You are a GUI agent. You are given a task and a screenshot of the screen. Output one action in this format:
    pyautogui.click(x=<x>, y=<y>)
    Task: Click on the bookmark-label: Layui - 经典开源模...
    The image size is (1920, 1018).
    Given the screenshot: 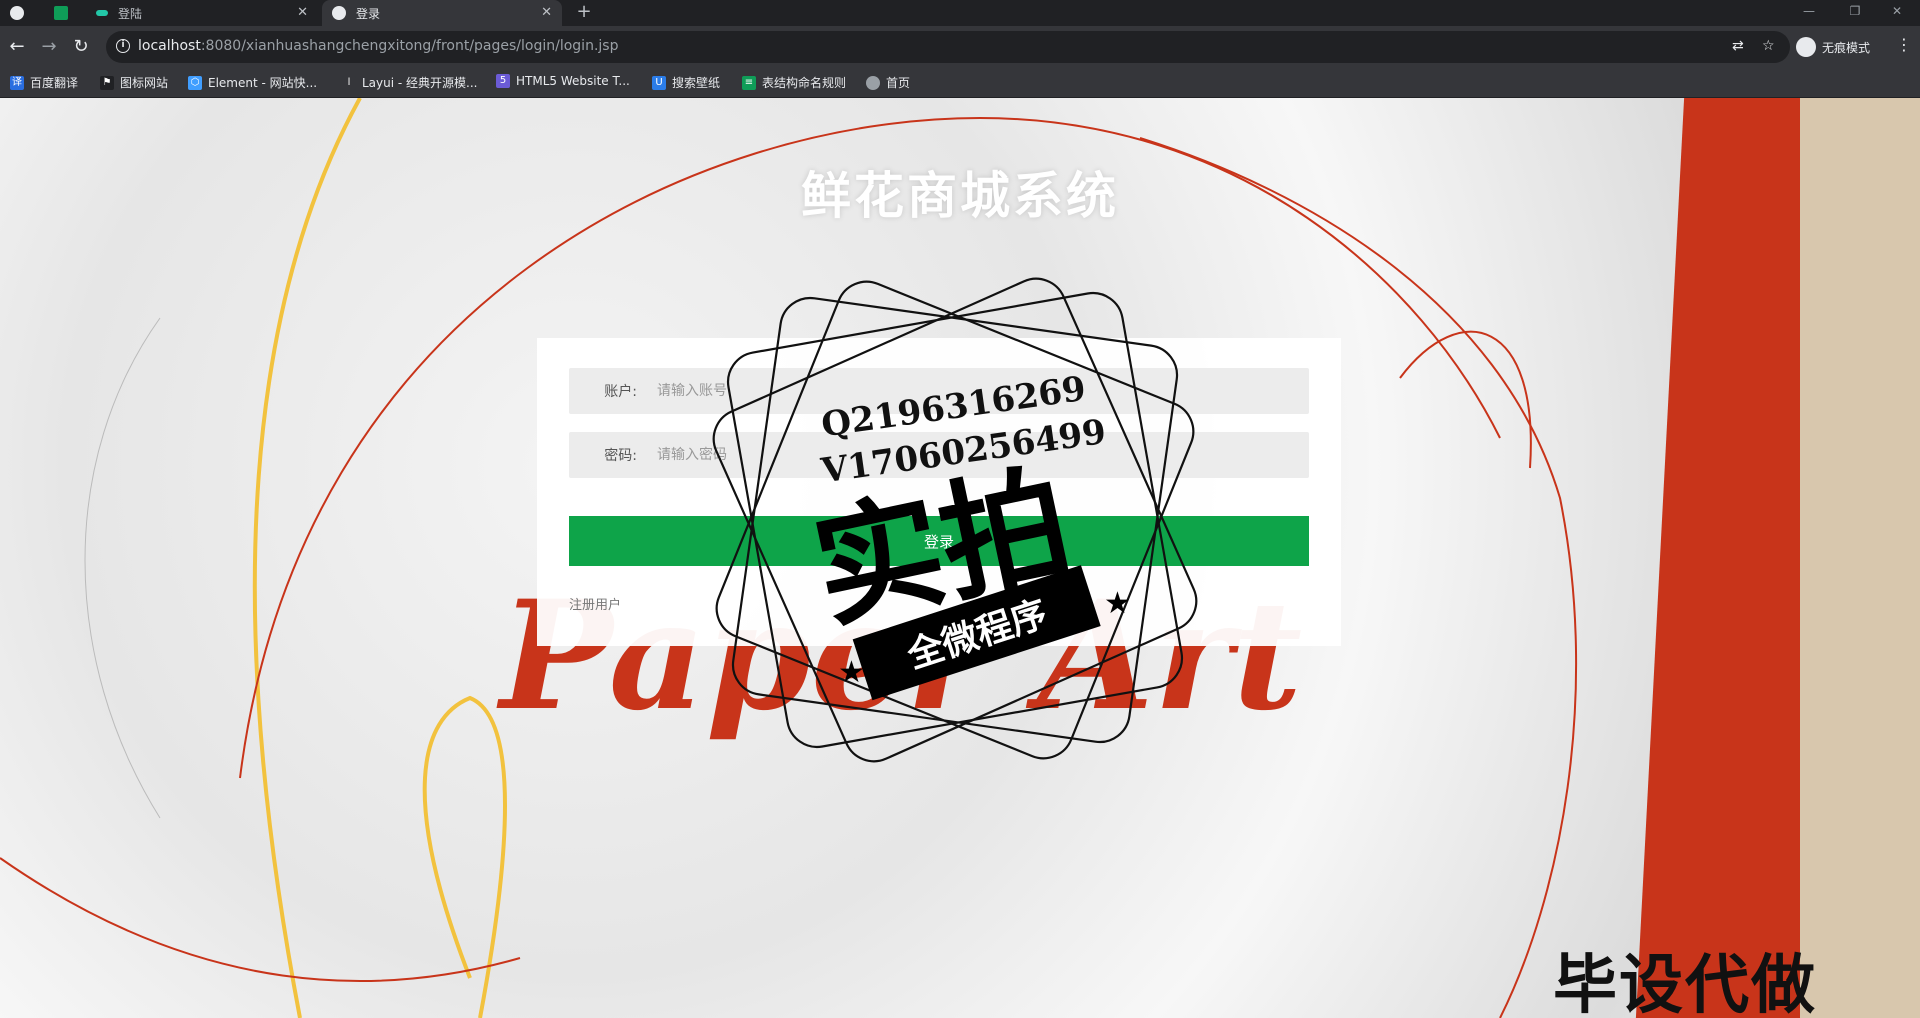 What is the action you would take?
    pyautogui.click(x=420, y=83)
    